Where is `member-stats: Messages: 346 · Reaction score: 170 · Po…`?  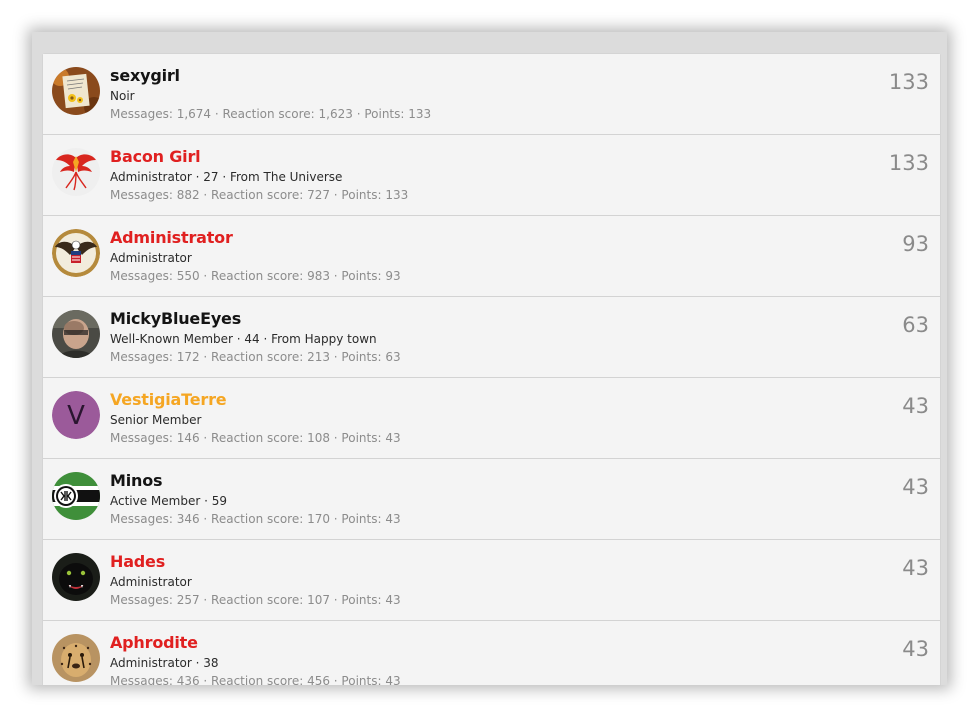 member-stats: Messages: 346 · Reaction score: 170 · Po… is located at coordinates (255, 519).